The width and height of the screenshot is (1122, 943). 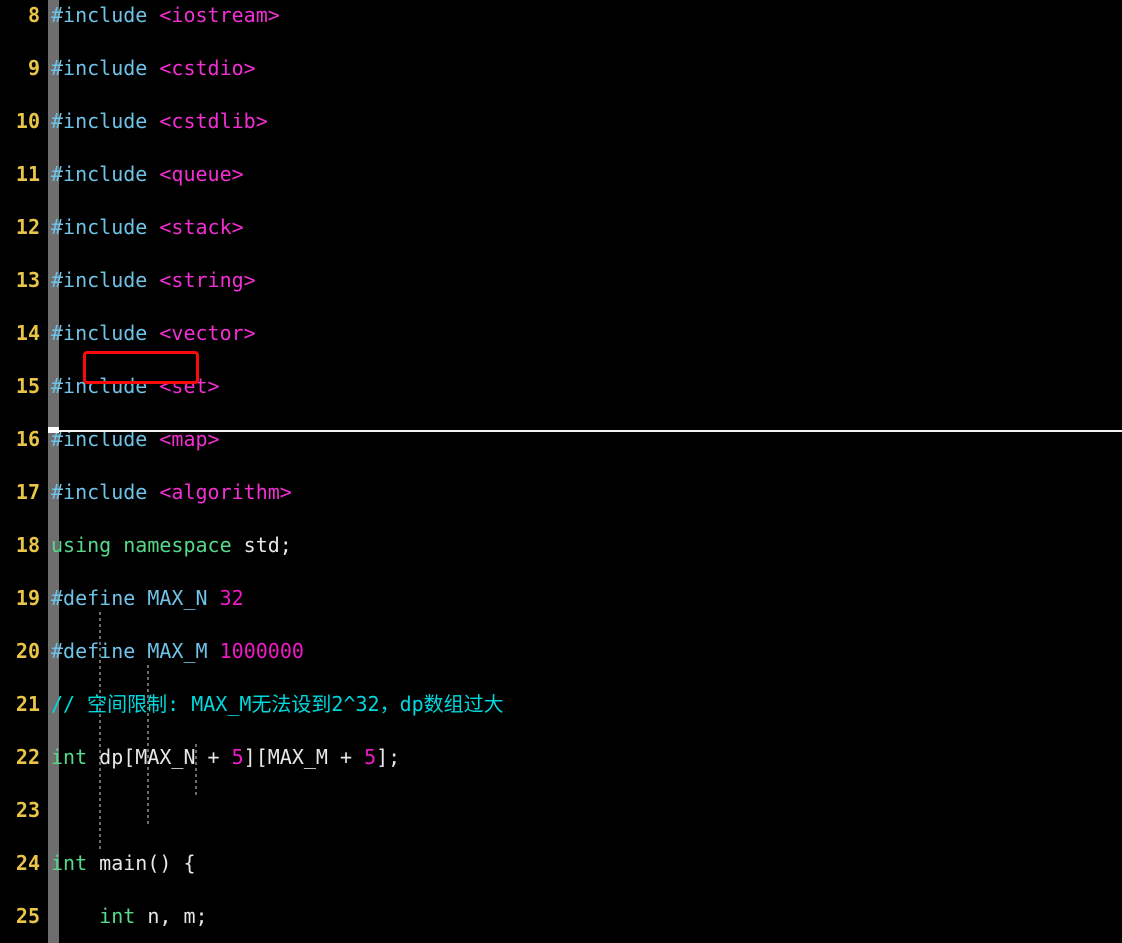 What do you see at coordinates (159, 121) in the screenshot?
I see `code-line-text: #include <cstdlib>` at bounding box center [159, 121].